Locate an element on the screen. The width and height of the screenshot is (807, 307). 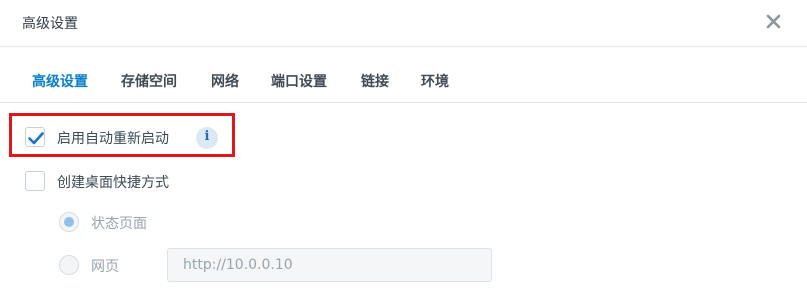
highlight-annotation is located at coordinates (122, 135).